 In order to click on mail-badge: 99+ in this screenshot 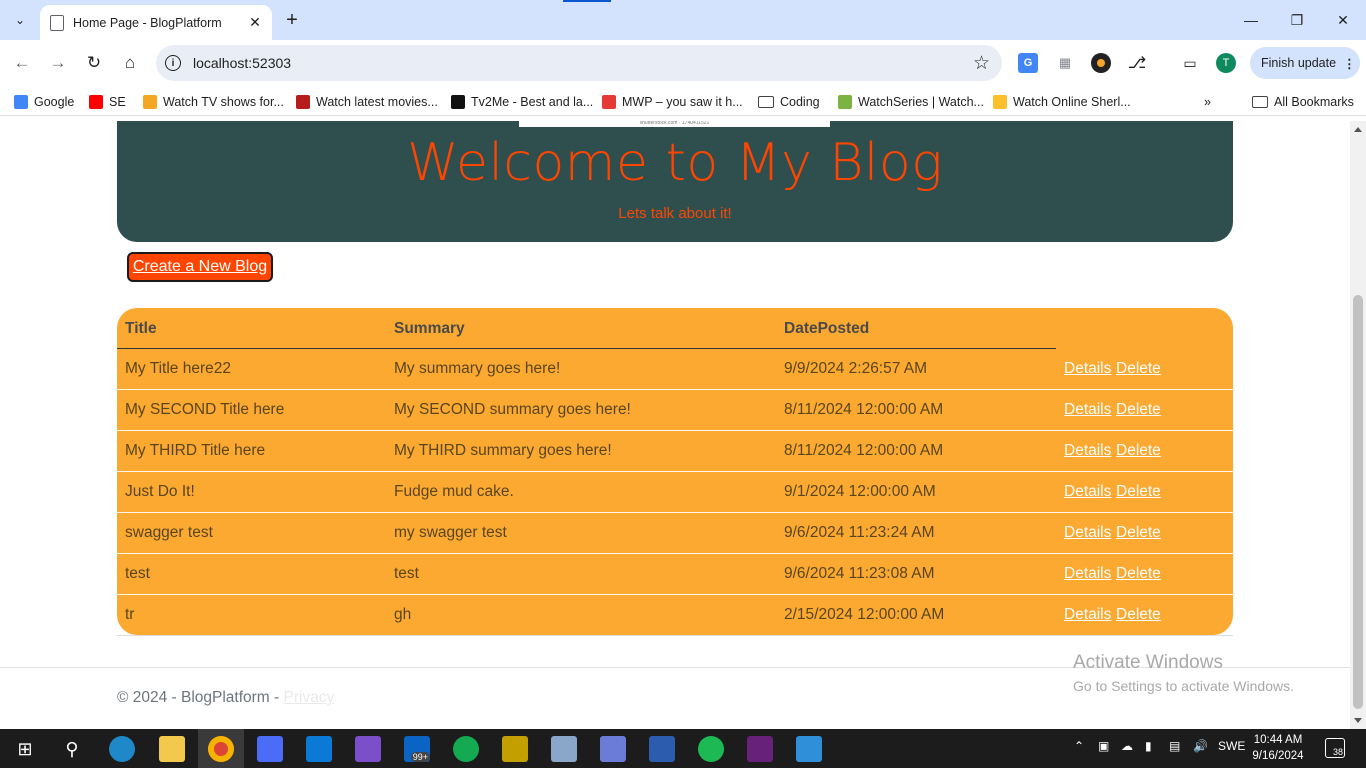, I will do `click(420, 757)`.